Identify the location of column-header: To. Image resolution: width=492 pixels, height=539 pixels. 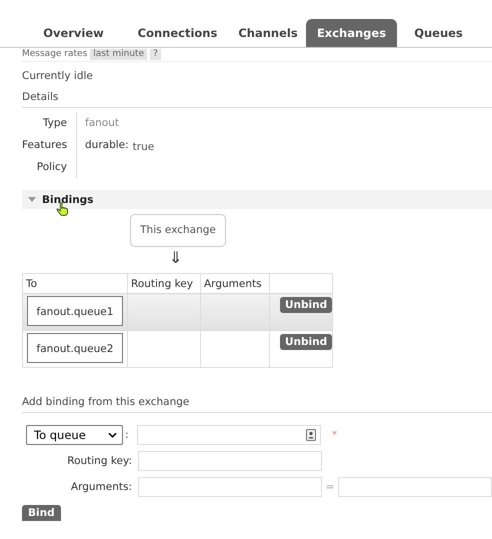
(75, 284).